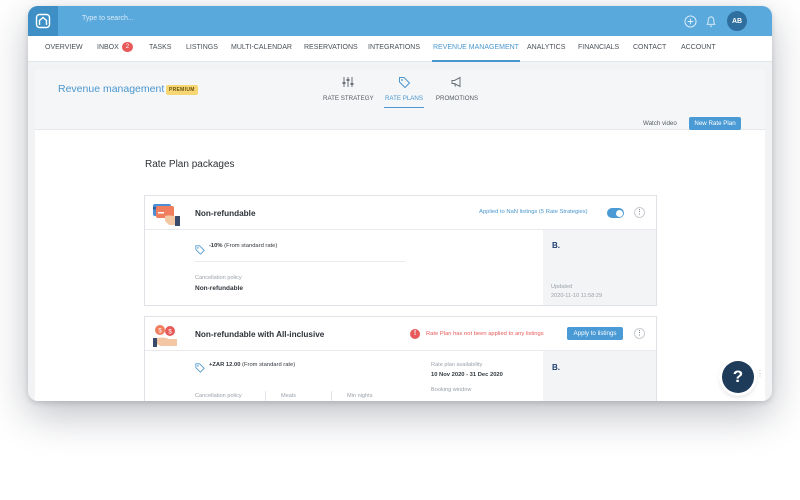 The height and width of the screenshot is (500, 800). What do you see at coordinates (690, 21) in the screenshot?
I see `add-circle-icon` at bounding box center [690, 21].